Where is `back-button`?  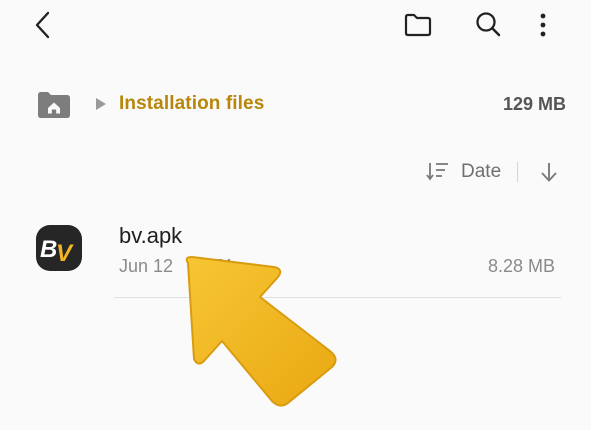 back-button is located at coordinates (43, 25).